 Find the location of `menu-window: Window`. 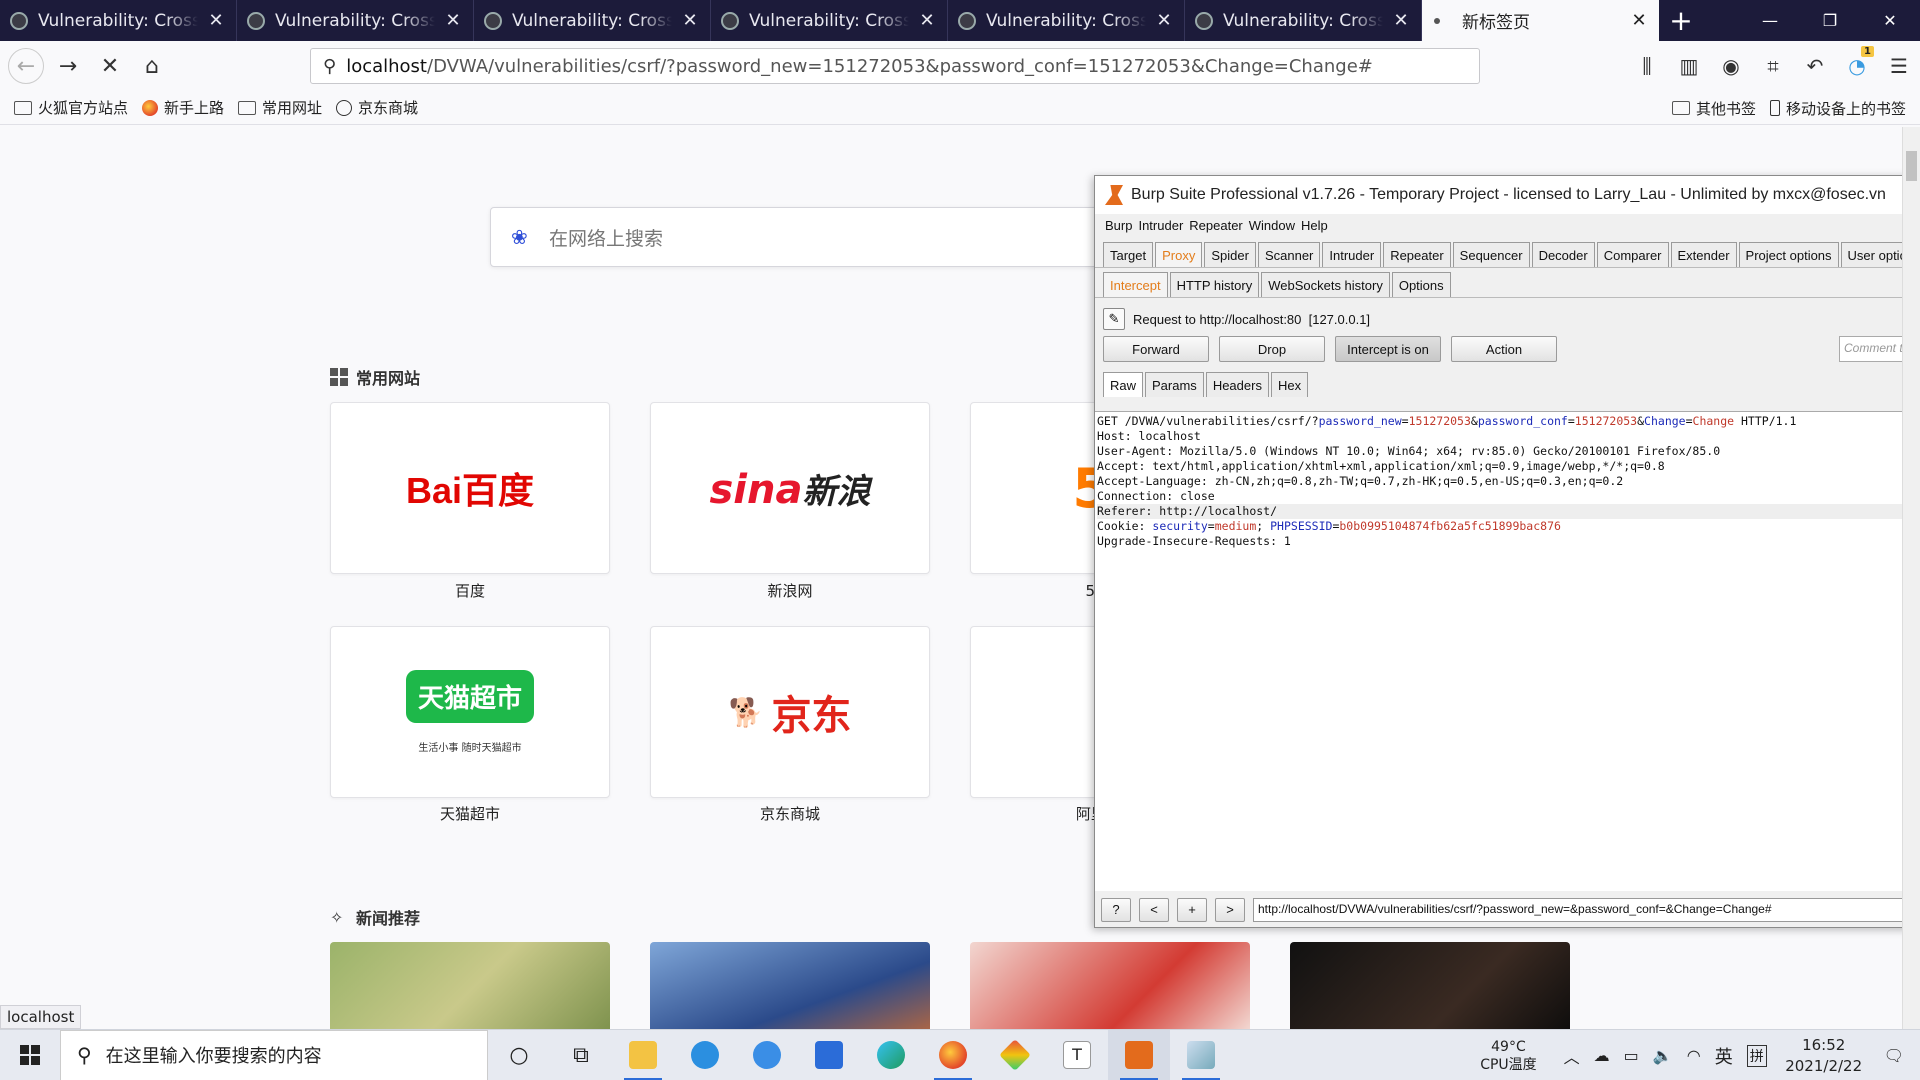

menu-window: Window is located at coordinates (1272, 225).